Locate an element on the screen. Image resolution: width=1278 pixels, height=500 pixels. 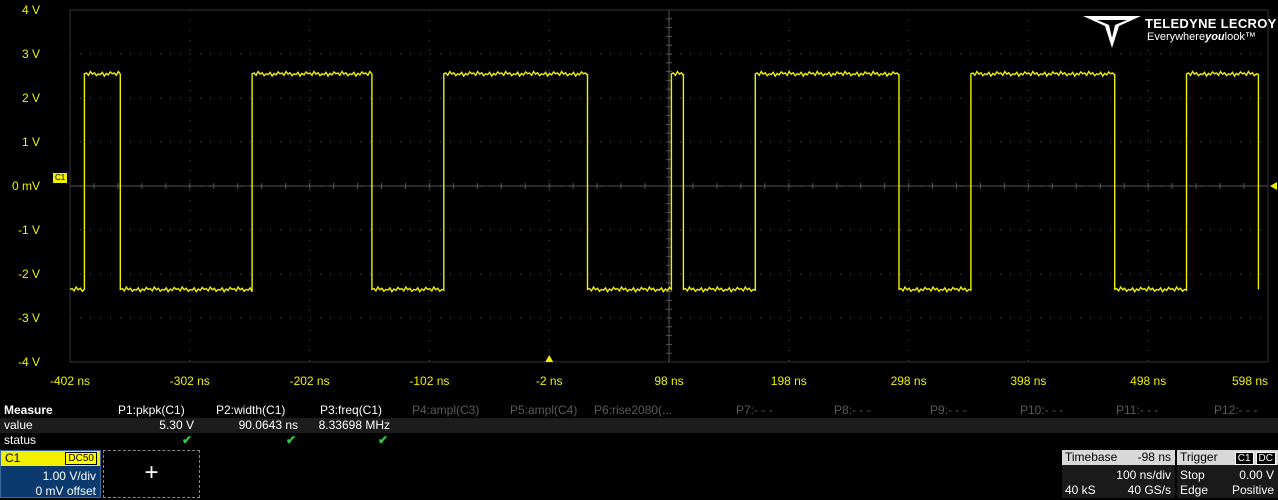
param-name: P12:- - - is located at coordinates (1235, 410).